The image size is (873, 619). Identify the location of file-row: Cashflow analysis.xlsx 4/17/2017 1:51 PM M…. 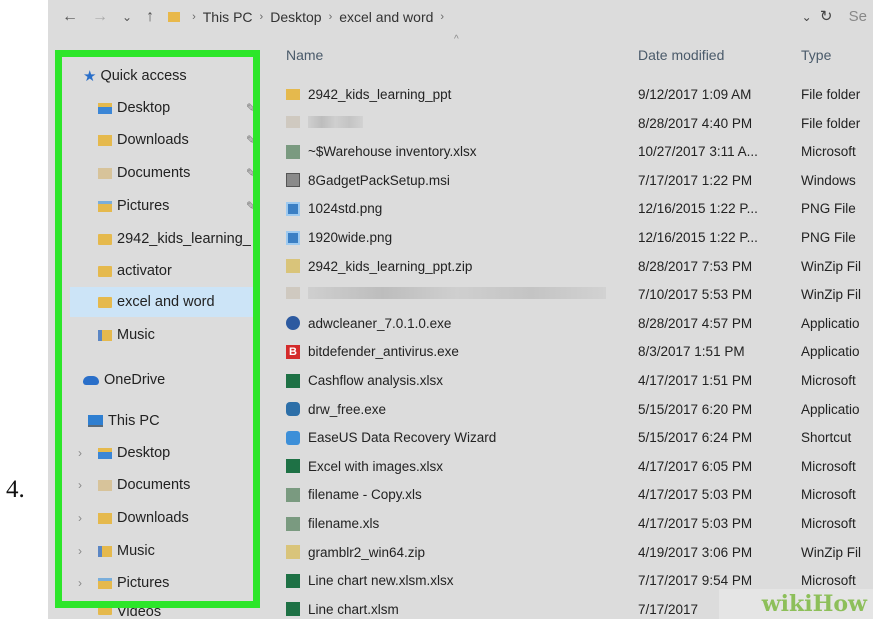
(579, 381).